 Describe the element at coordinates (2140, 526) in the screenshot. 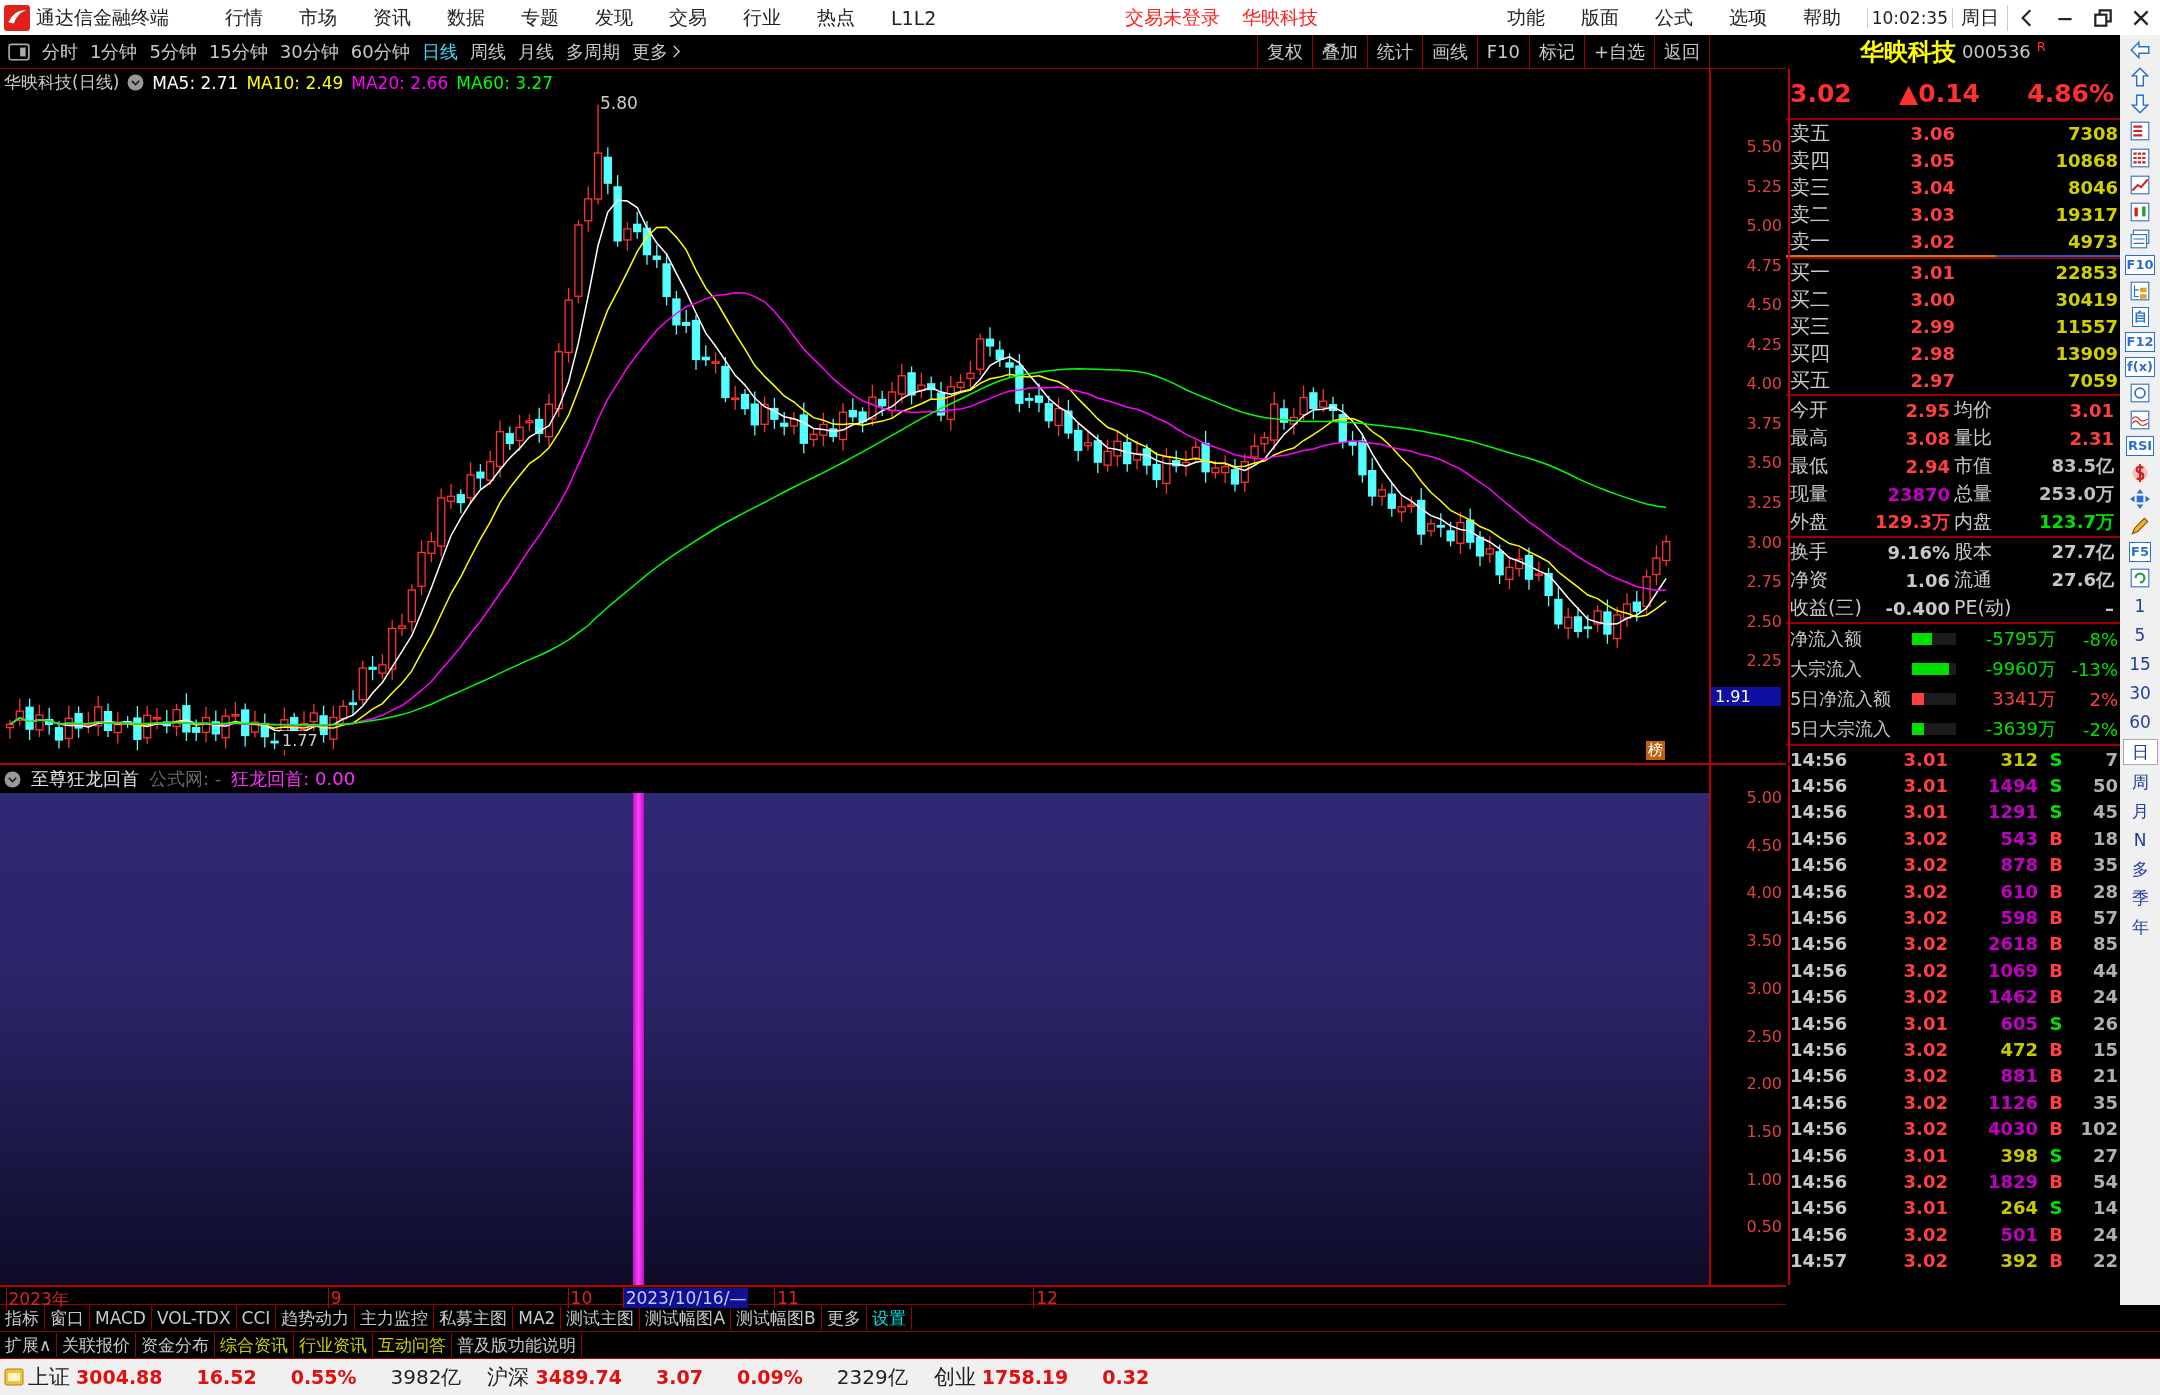

I see `pencil-icon` at that location.